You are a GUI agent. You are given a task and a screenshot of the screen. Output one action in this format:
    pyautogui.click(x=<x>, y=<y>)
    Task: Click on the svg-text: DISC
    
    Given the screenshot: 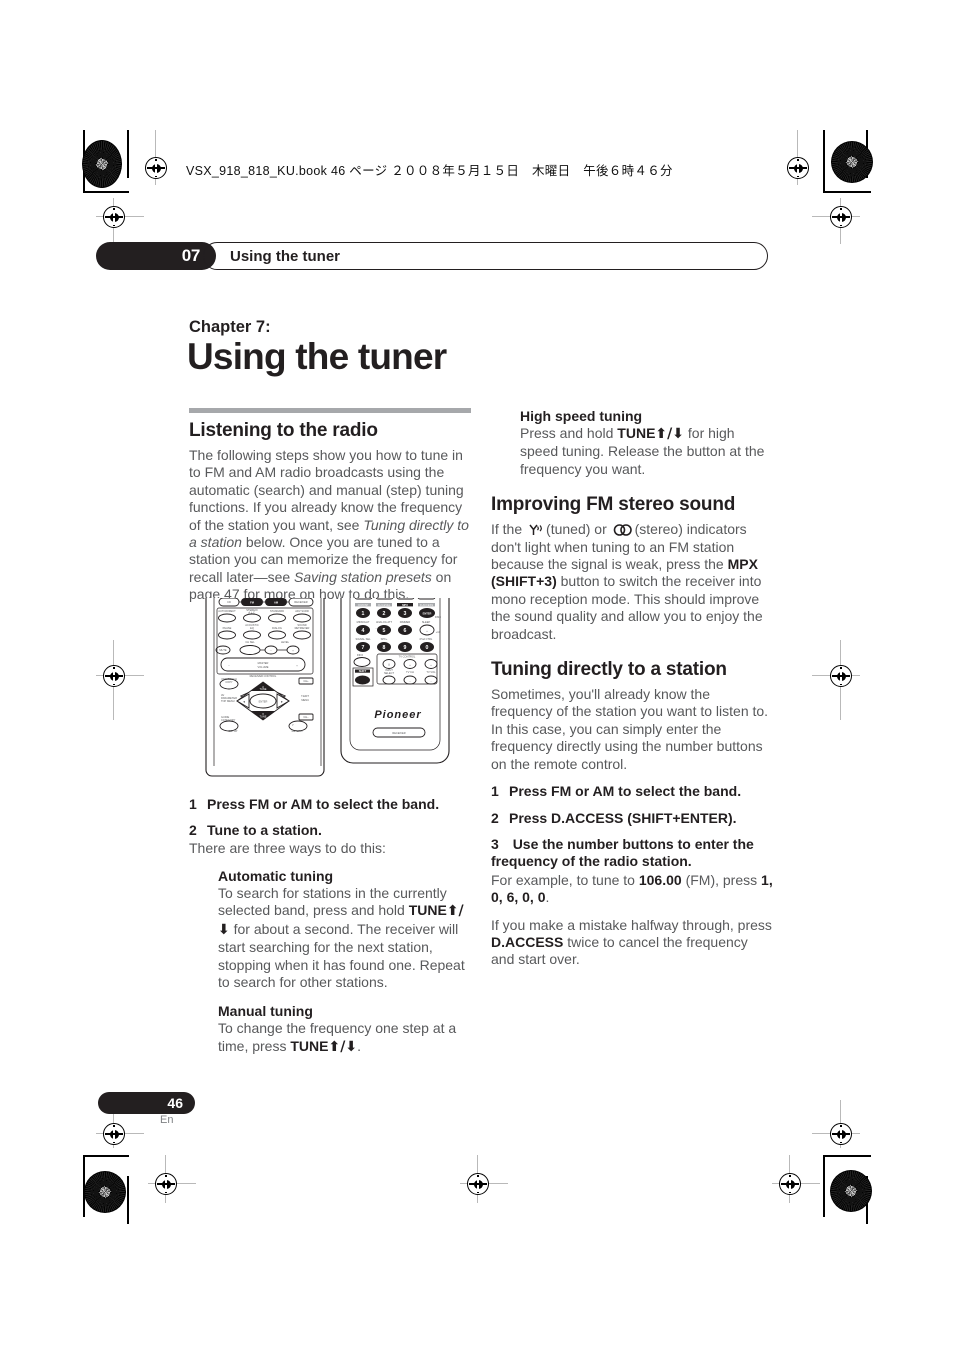 What is the action you would take?
    pyautogui.click(x=438, y=617)
    